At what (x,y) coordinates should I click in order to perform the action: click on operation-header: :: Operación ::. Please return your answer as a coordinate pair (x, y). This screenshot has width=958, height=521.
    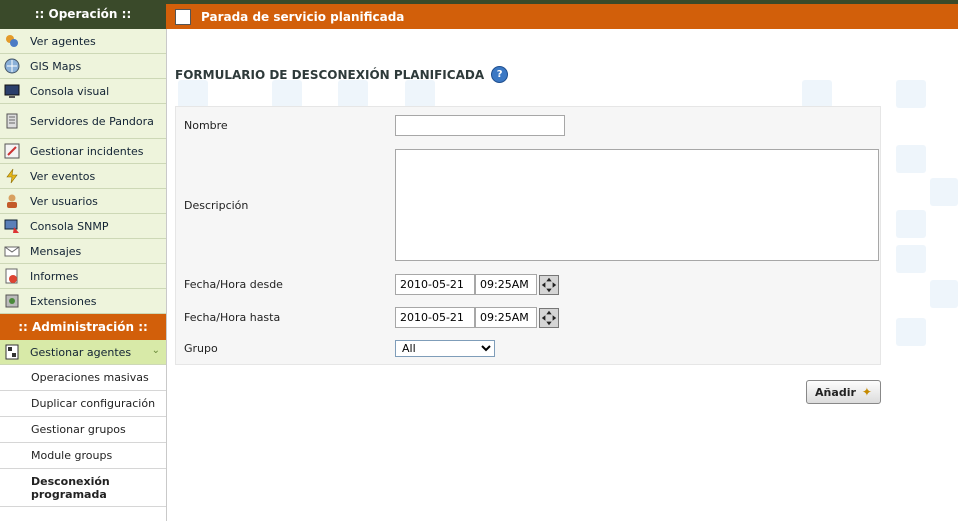
    Looking at the image, I should click on (83, 14).